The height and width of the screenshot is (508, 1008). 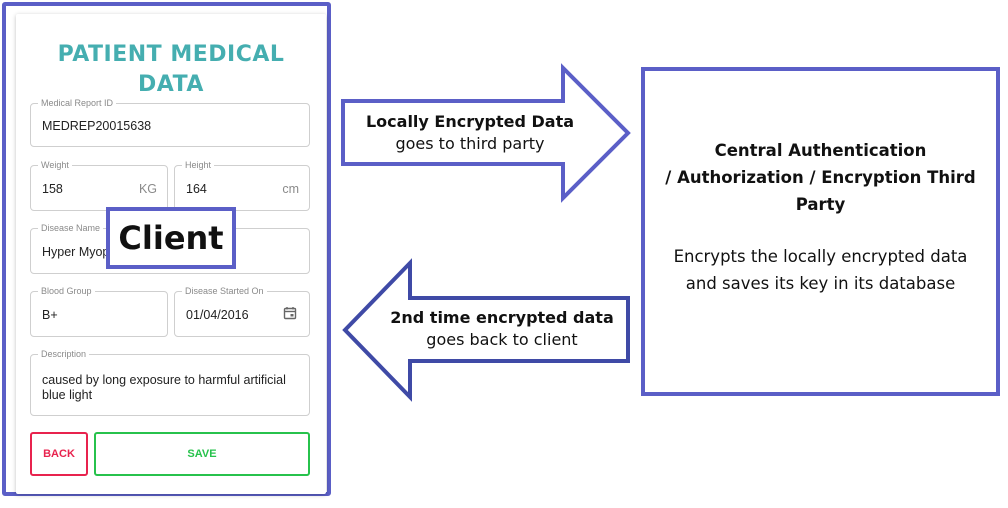 What do you see at coordinates (820, 150) in the screenshot?
I see `third-party-title-line1: Central Authentication` at bounding box center [820, 150].